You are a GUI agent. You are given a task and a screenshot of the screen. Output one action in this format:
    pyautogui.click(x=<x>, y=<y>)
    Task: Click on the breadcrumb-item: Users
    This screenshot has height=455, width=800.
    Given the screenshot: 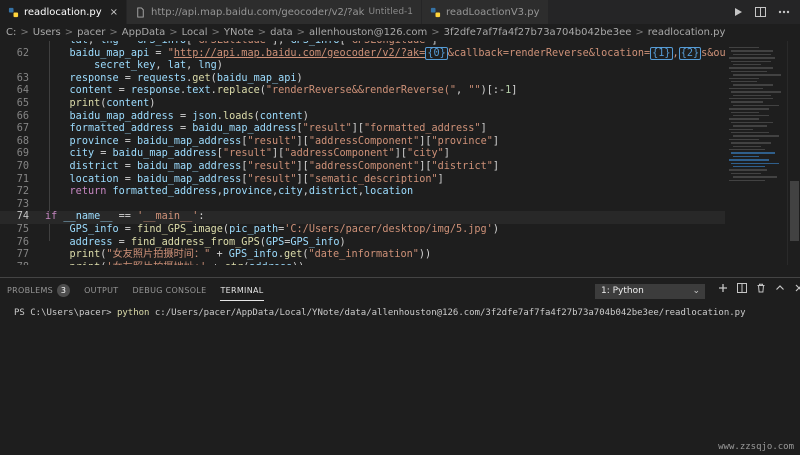 What is the action you would take?
    pyautogui.click(x=47, y=32)
    